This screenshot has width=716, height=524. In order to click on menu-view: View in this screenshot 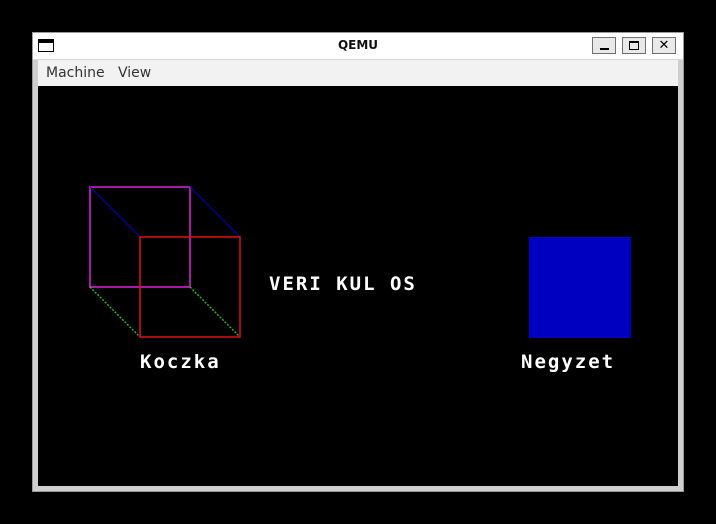, I will do `click(134, 73)`.